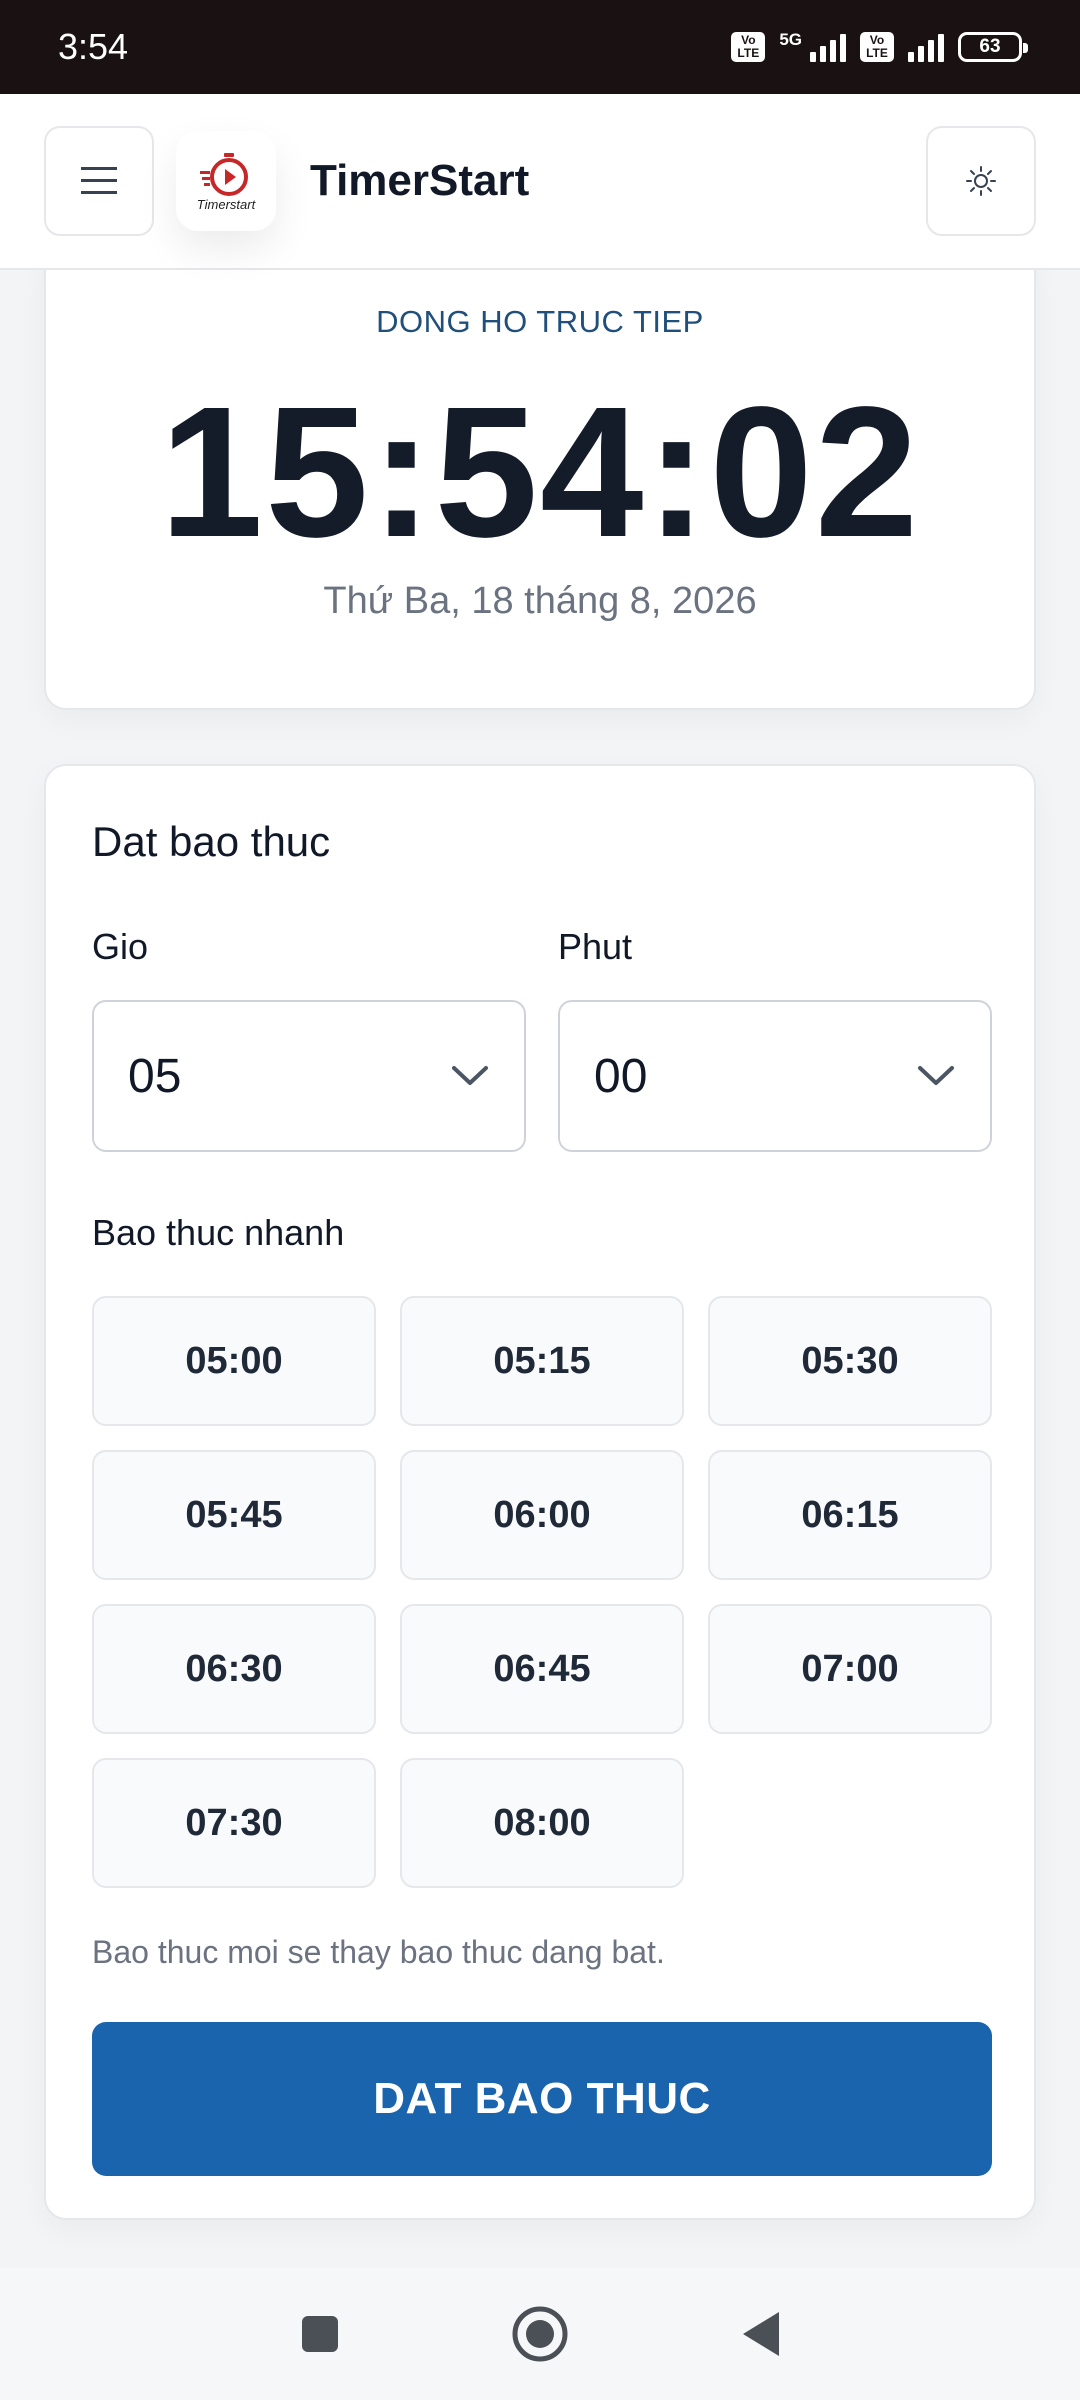  What do you see at coordinates (850, 1669) in the screenshot?
I see `quick-alarm-button: 07:00` at bounding box center [850, 1669].